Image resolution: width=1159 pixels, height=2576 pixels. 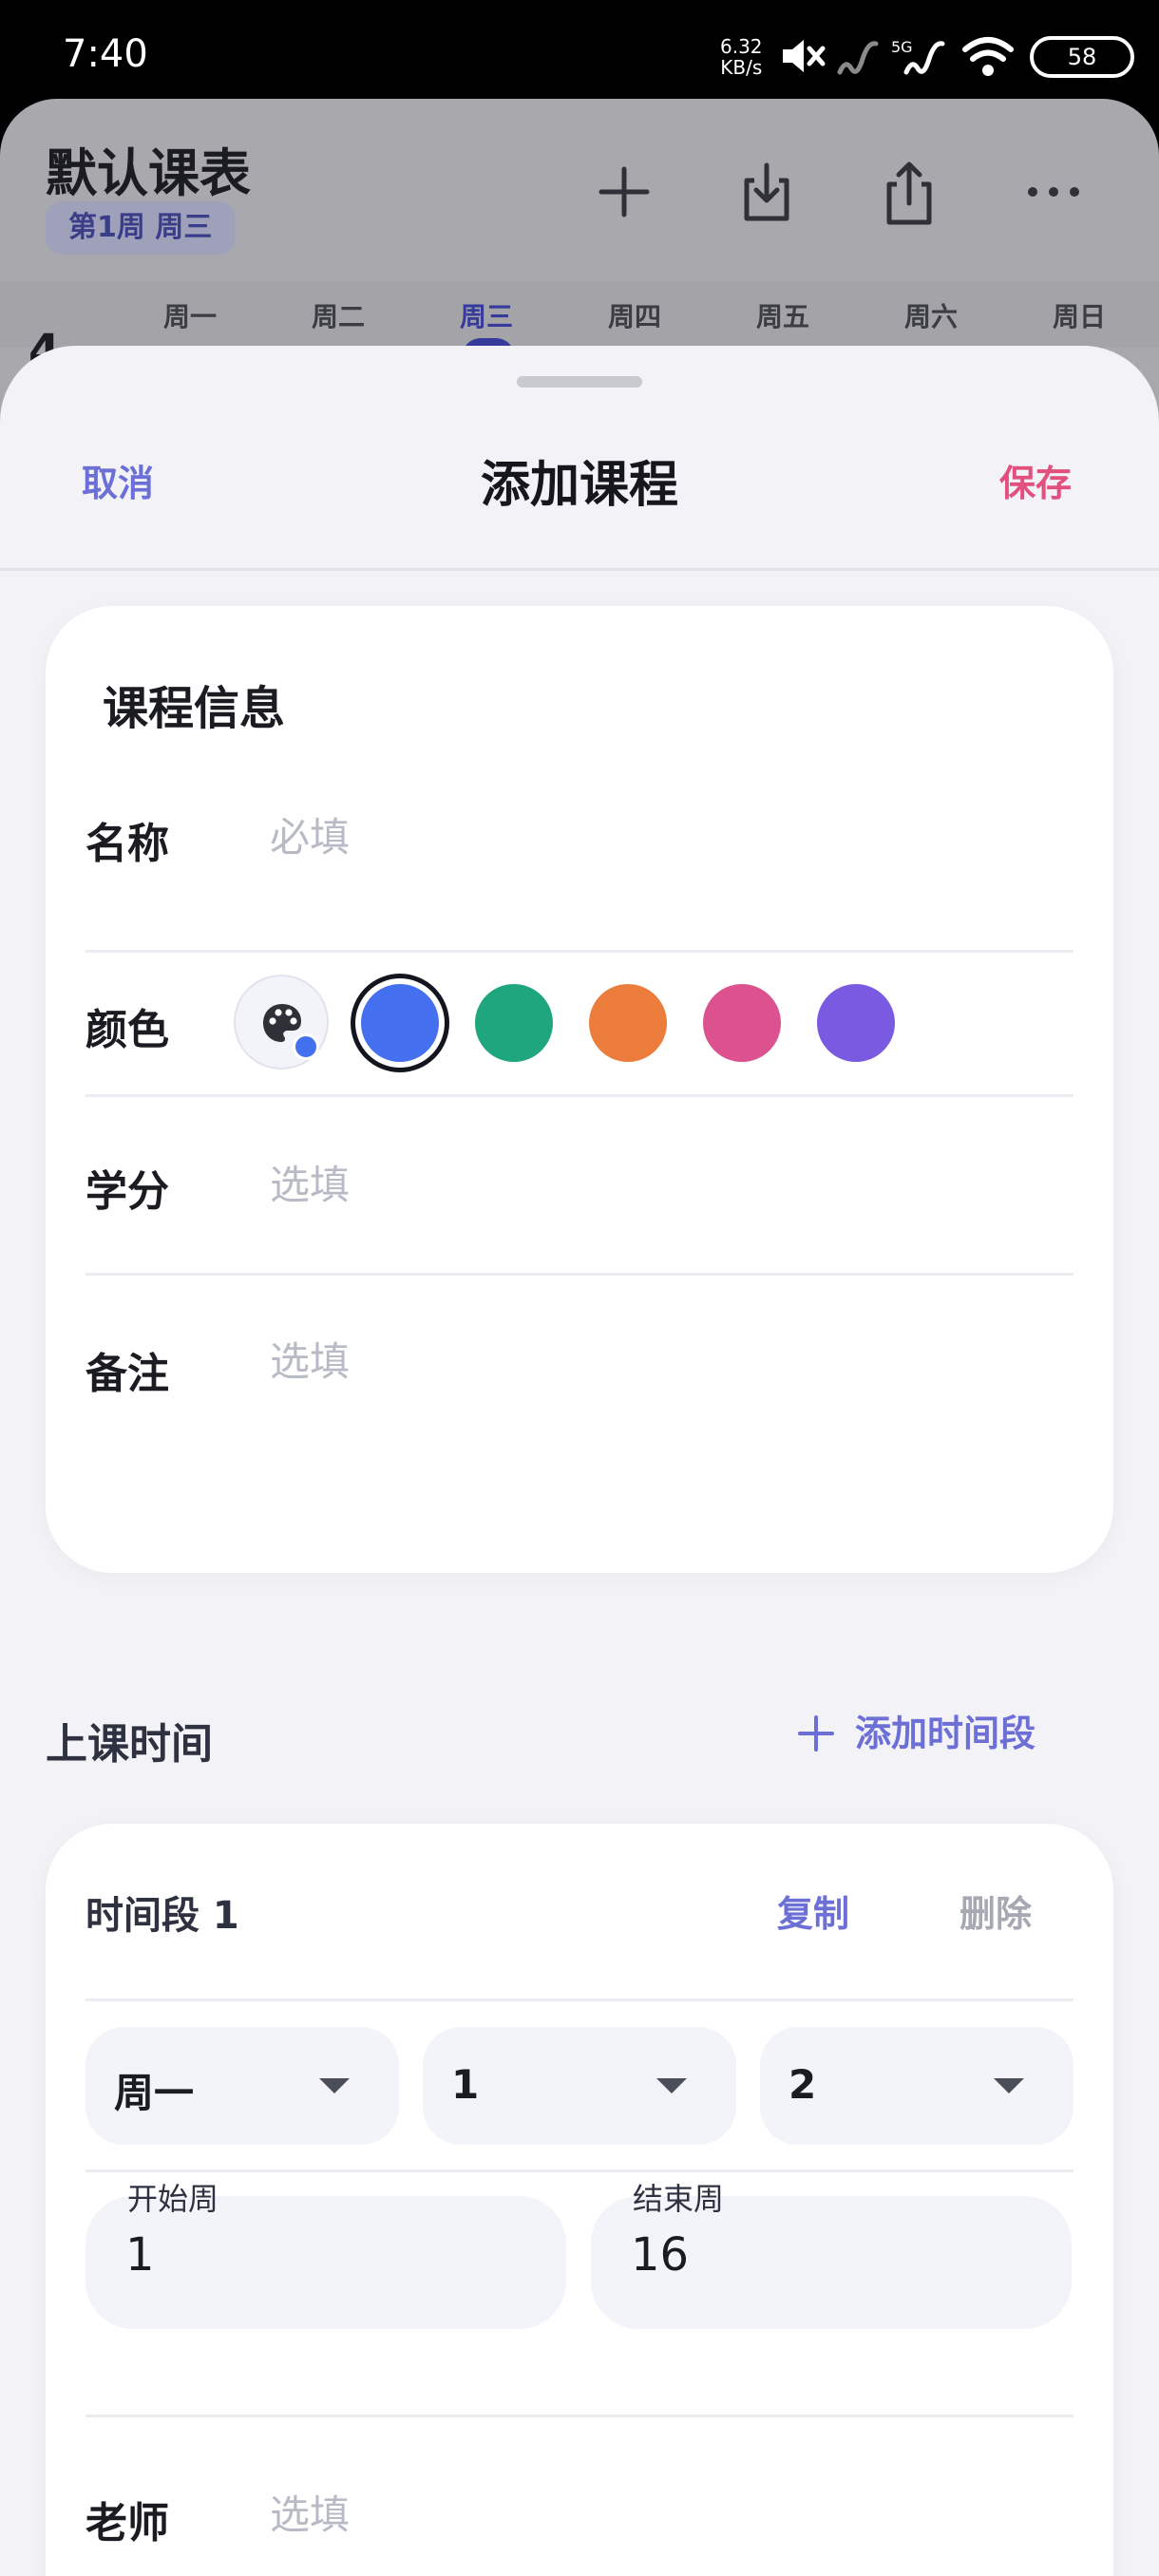 I want to click on more-icon, so click(x=1053, y=192).